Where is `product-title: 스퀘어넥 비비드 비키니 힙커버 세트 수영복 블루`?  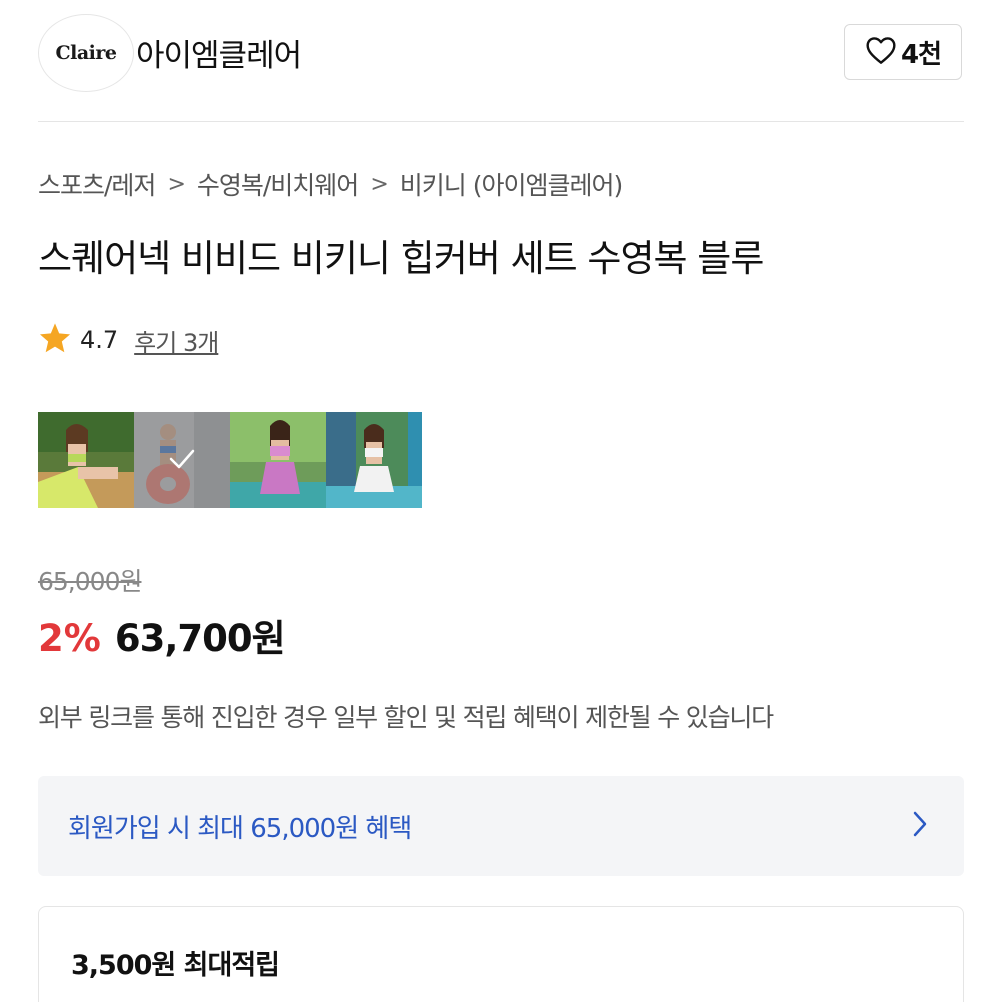 product-title: 스퀘어넥 비비드 비키니 힙커버 세트 수영복 블루 is located at coordinates (401, 258).